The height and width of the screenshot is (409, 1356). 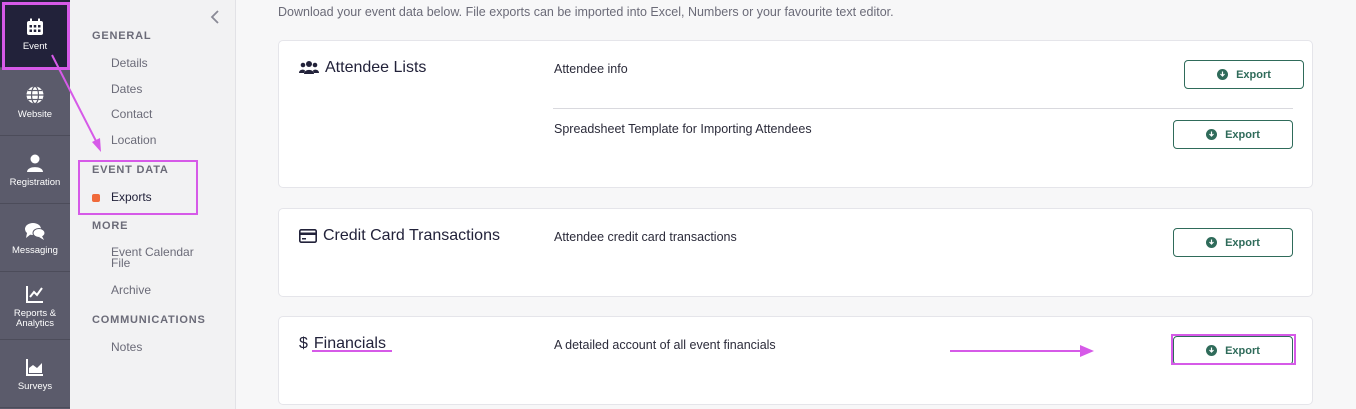 I want to click on rail-item-event: Event, so click(x=35, y=34).